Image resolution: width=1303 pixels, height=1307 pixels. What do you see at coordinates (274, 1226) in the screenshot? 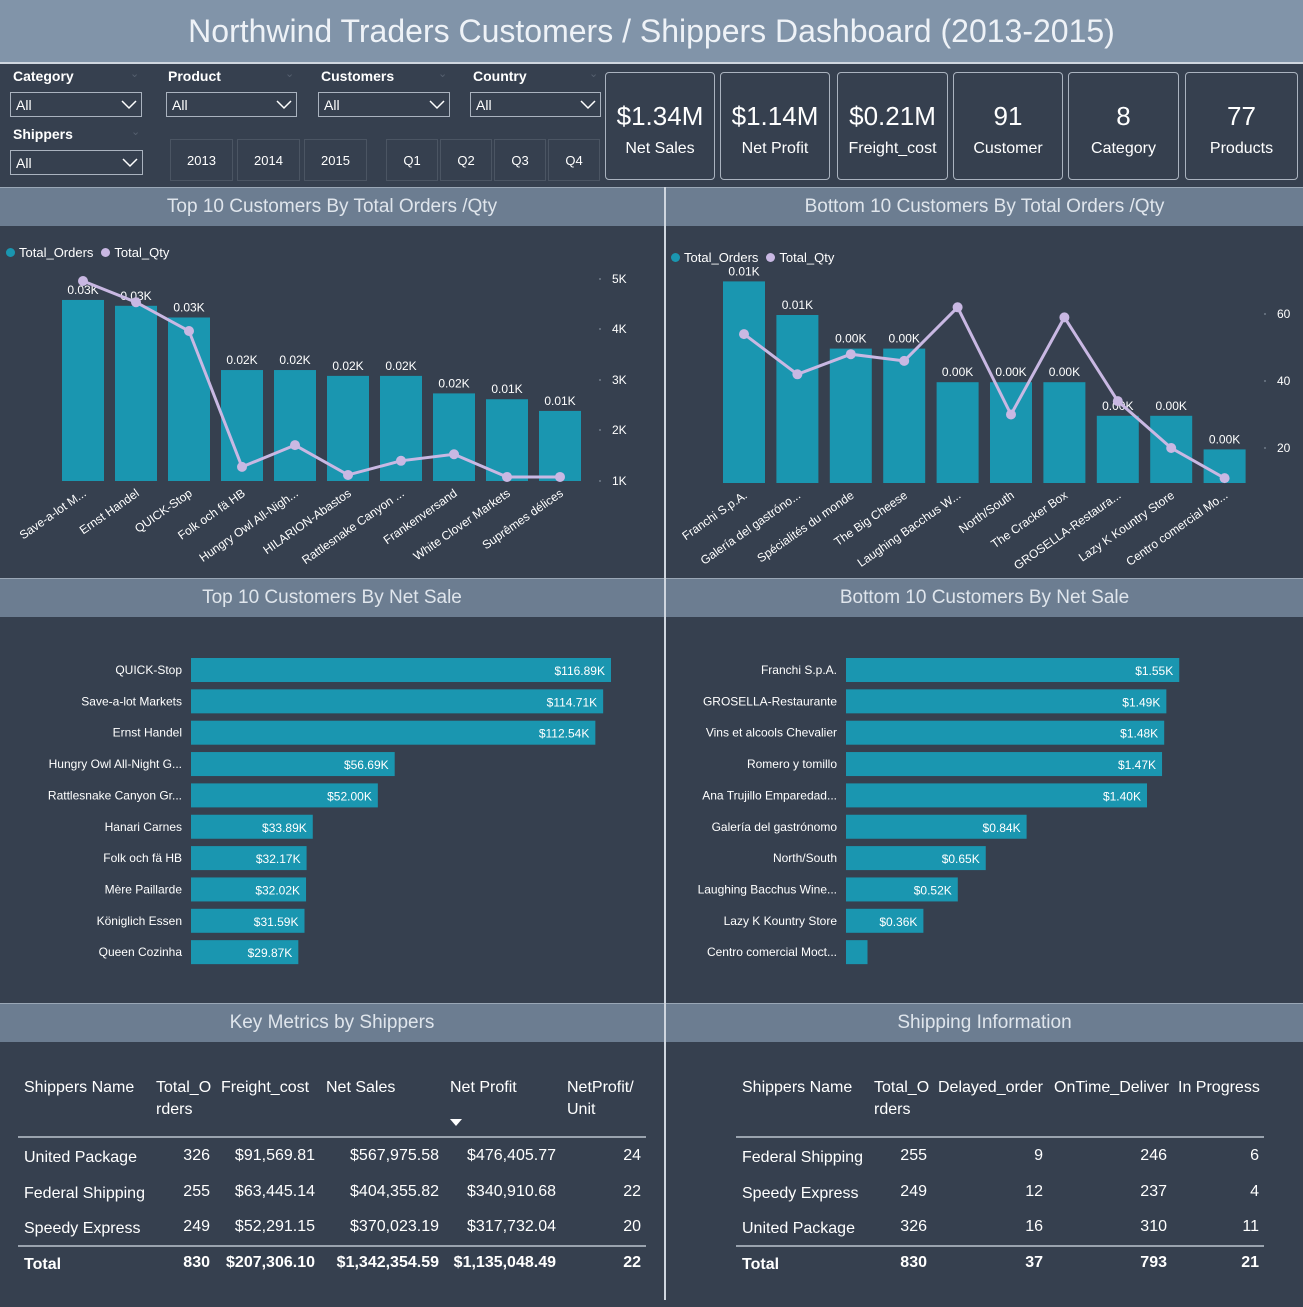
I see `table-cell: $52,291.15` at bounding box center [274, 1226].